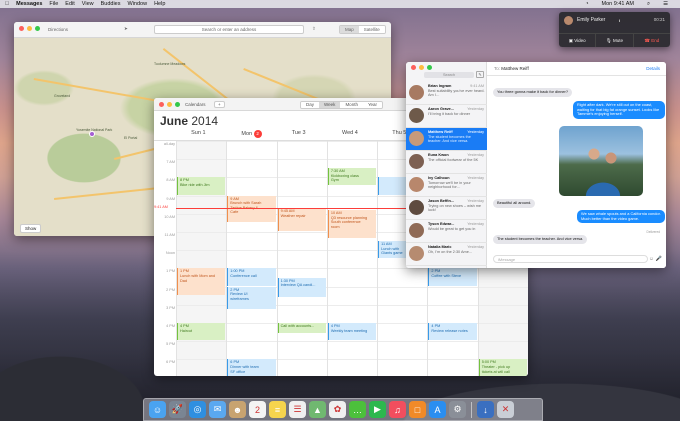 This screenshot has width=680, height=421. What do you see at coordinates (653, 68) in the screenshot?
I see `details-button: Details` at bounding box center [653, 68].